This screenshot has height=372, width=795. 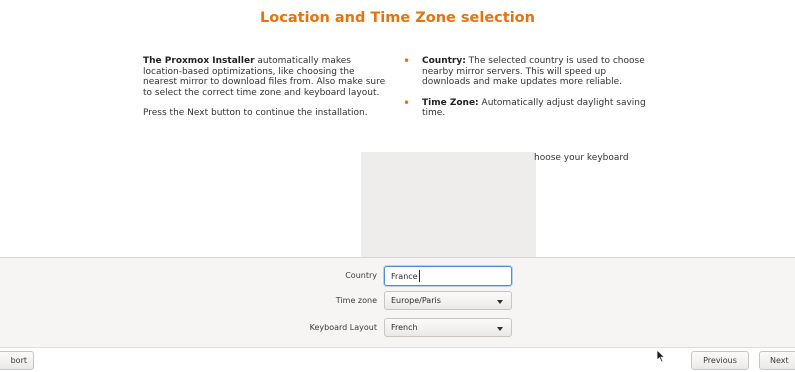 I want to click on mouse-pointer-icon, so click(x=661, y=356).